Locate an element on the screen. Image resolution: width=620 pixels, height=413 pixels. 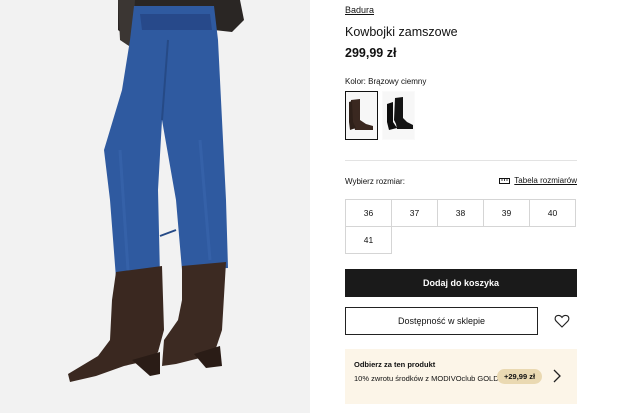
promo-description: 10% zwrotu środków z MODIVOclub GOLD is located at coordinates (426, 378).